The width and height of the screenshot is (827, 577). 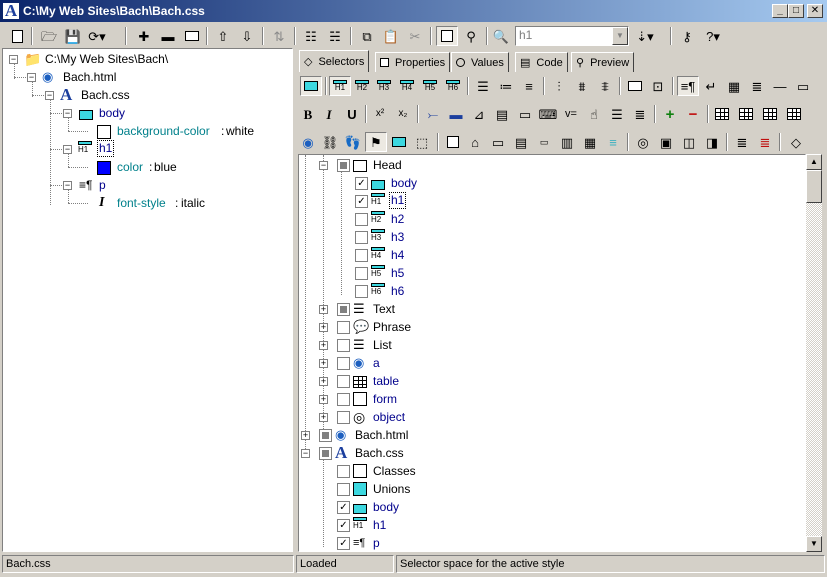 I want to click on button-element-icon: ▭, so click(x=544, y=142).